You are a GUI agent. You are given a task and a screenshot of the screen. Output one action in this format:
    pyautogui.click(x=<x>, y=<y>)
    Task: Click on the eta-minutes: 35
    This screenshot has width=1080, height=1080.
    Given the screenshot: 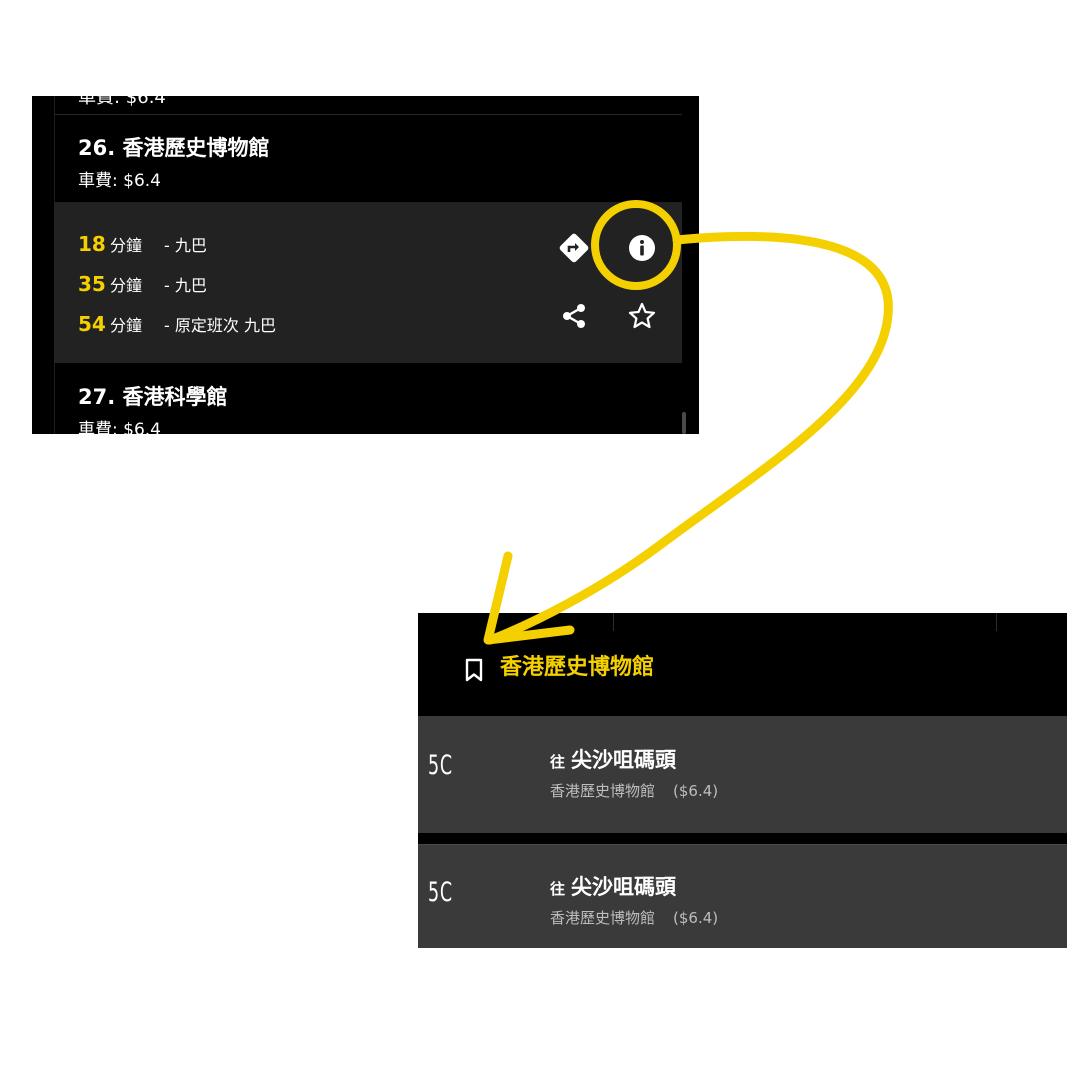 What is the action you would take?
    pyautogui.click(x=92, y=284)
    